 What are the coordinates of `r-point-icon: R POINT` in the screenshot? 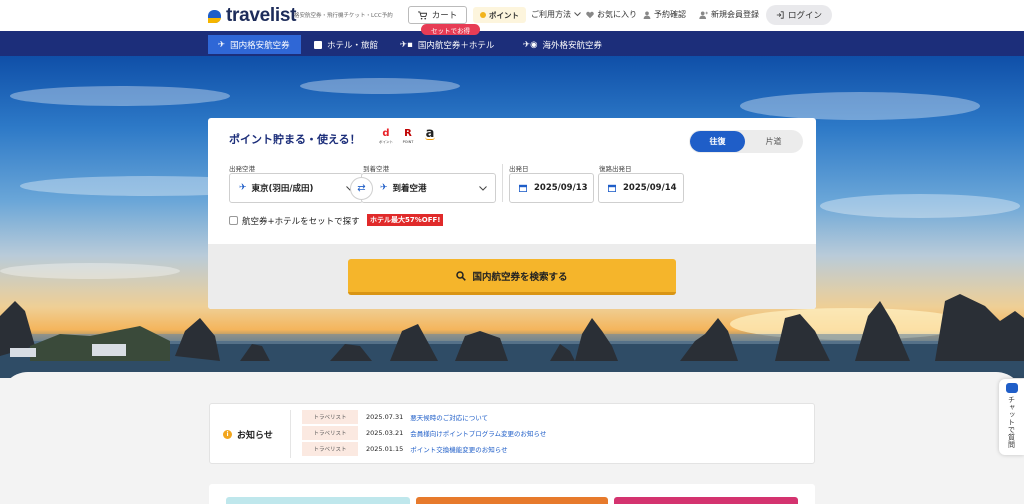 It's located at (408, 136).